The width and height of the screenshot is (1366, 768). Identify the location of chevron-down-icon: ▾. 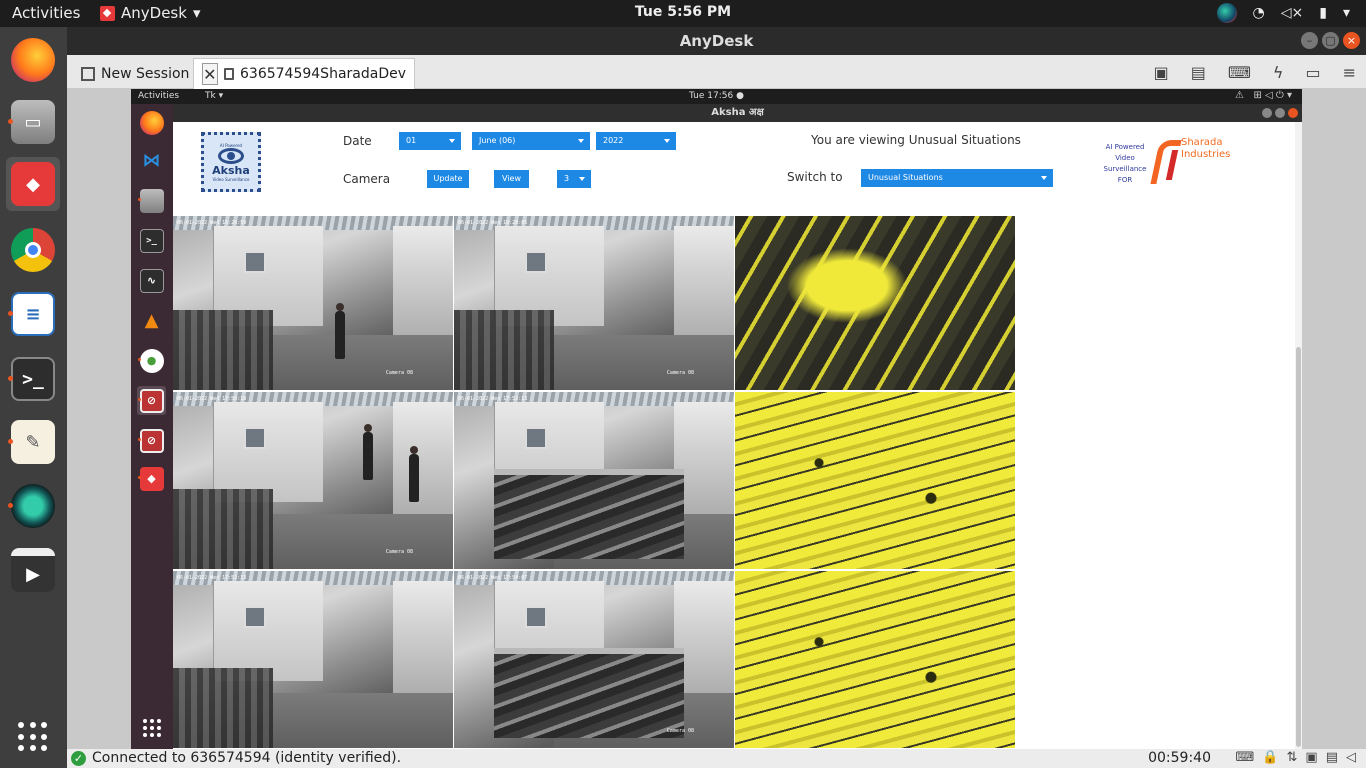
(1346, 13).